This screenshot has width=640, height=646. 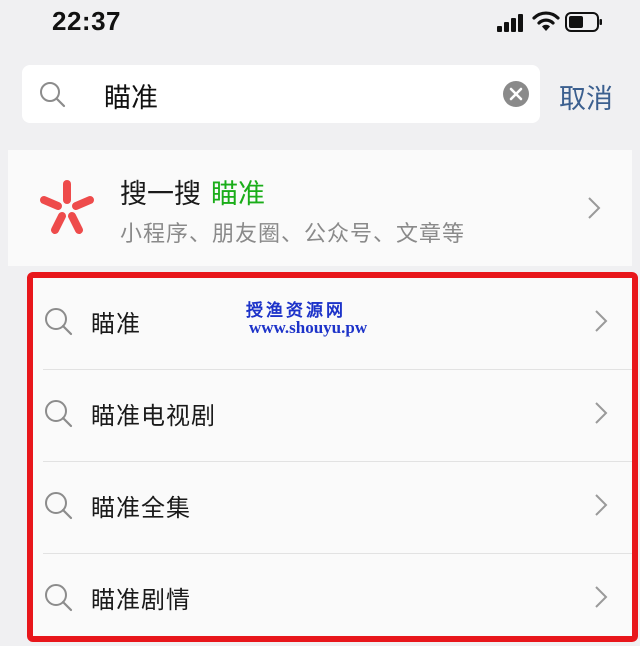 What do you see at coordinates (308, 327) in the screenshot?
I see `watermark-url: www.shouyu.pw` at bounding box center [308, 327].